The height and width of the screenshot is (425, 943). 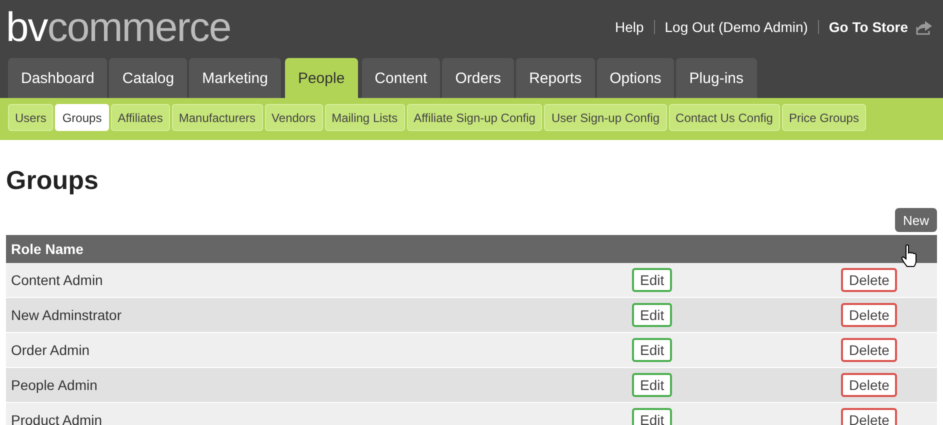 I want to click on nav-tab: Reports, so click(x=555, y=78).